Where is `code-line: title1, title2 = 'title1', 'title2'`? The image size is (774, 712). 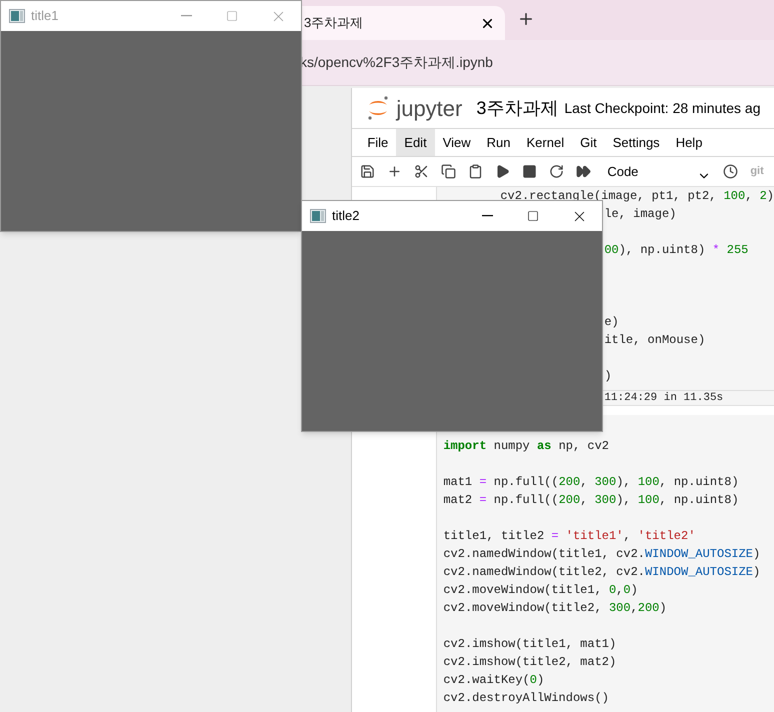 code-line: title1, title2 = 'title1', 'title2' is located at coordinates (569, 536).